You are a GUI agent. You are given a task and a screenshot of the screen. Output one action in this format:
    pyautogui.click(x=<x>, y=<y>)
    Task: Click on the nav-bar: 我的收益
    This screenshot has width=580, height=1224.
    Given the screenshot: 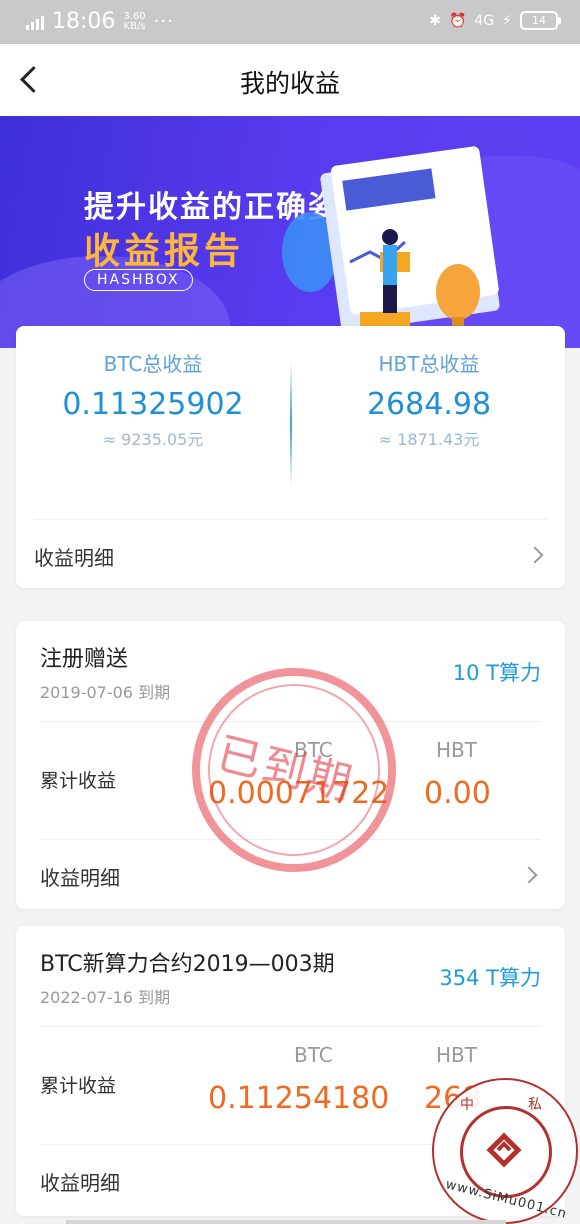 What is the action you would take?
    pyautogui.click(x=290, y=80)
    